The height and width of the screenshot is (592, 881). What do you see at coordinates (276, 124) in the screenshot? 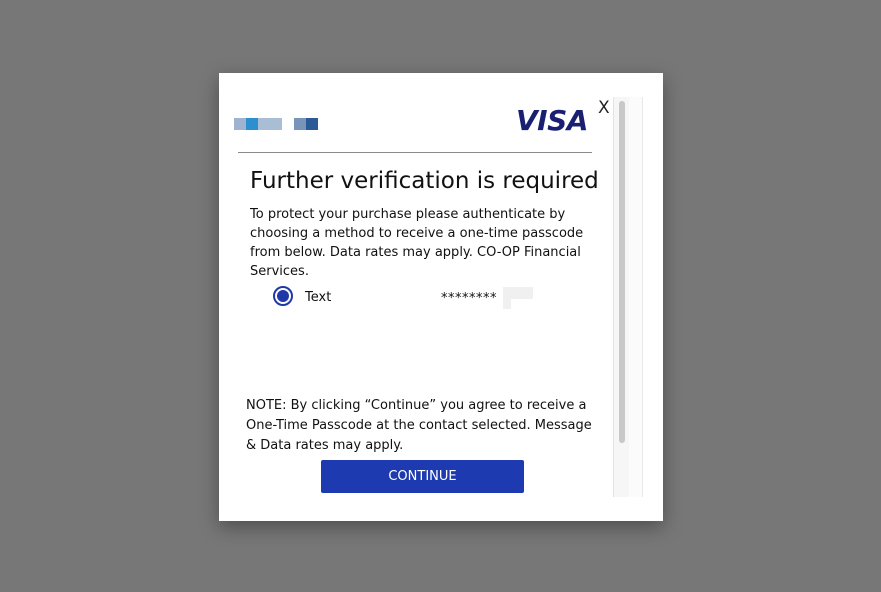
I see `issuer-bank-logo` at bounding box center [276, 124].